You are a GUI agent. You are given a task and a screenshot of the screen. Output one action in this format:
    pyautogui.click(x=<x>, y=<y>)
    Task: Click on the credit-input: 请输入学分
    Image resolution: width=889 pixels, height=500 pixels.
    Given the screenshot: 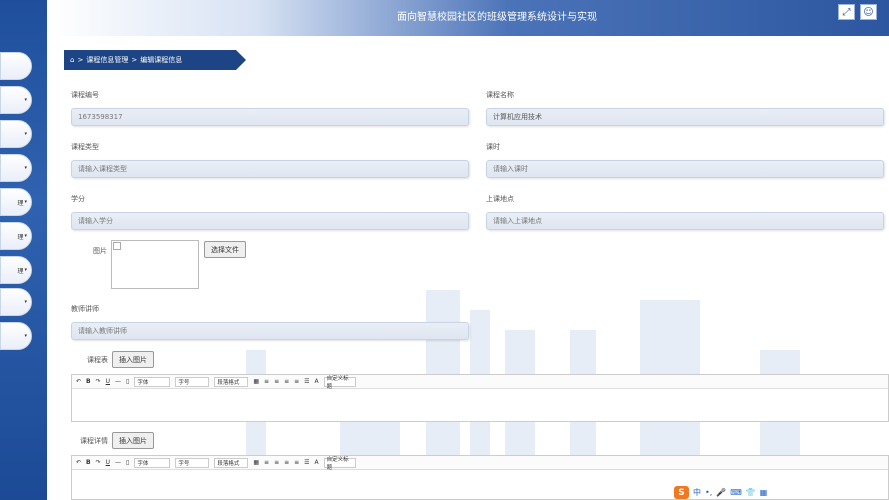 What is the action you would take?
    pyautogui.click(x=270, y=221)
    